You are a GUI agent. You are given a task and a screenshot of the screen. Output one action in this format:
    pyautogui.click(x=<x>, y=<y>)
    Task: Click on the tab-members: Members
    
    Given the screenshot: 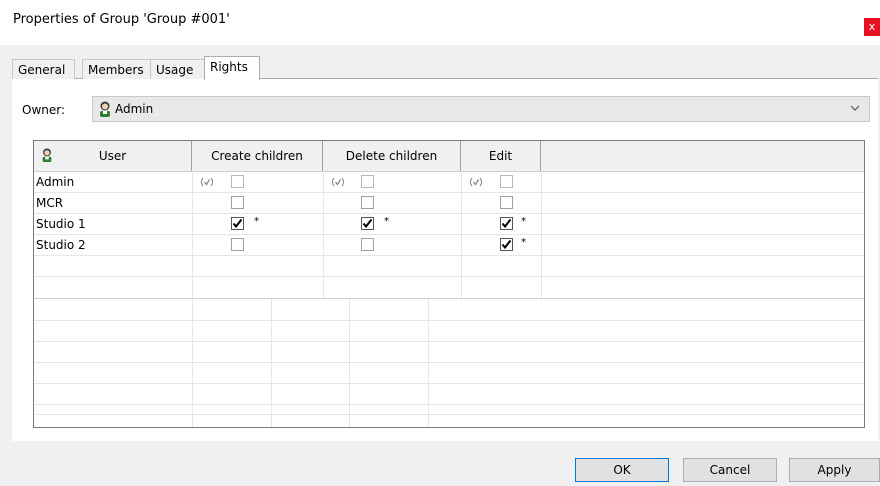 What is the action you would take?
    pyautogui.click(x=118, y=69)
    